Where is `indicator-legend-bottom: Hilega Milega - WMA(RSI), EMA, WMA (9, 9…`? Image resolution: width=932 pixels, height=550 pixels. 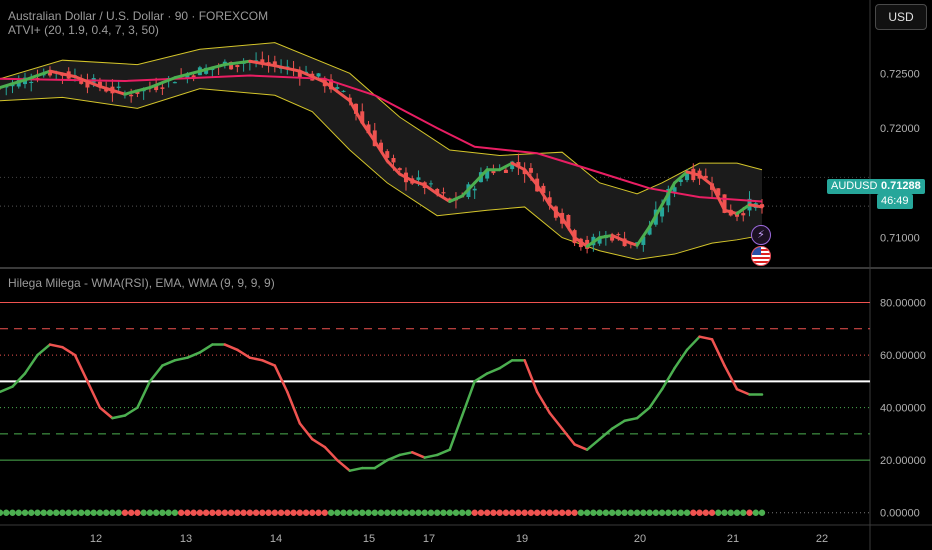 indicator-legend-bottom: Hilega Milega - WMA(RSI), EMA, WMA (9, 9… is located at coordinates (141, 283).